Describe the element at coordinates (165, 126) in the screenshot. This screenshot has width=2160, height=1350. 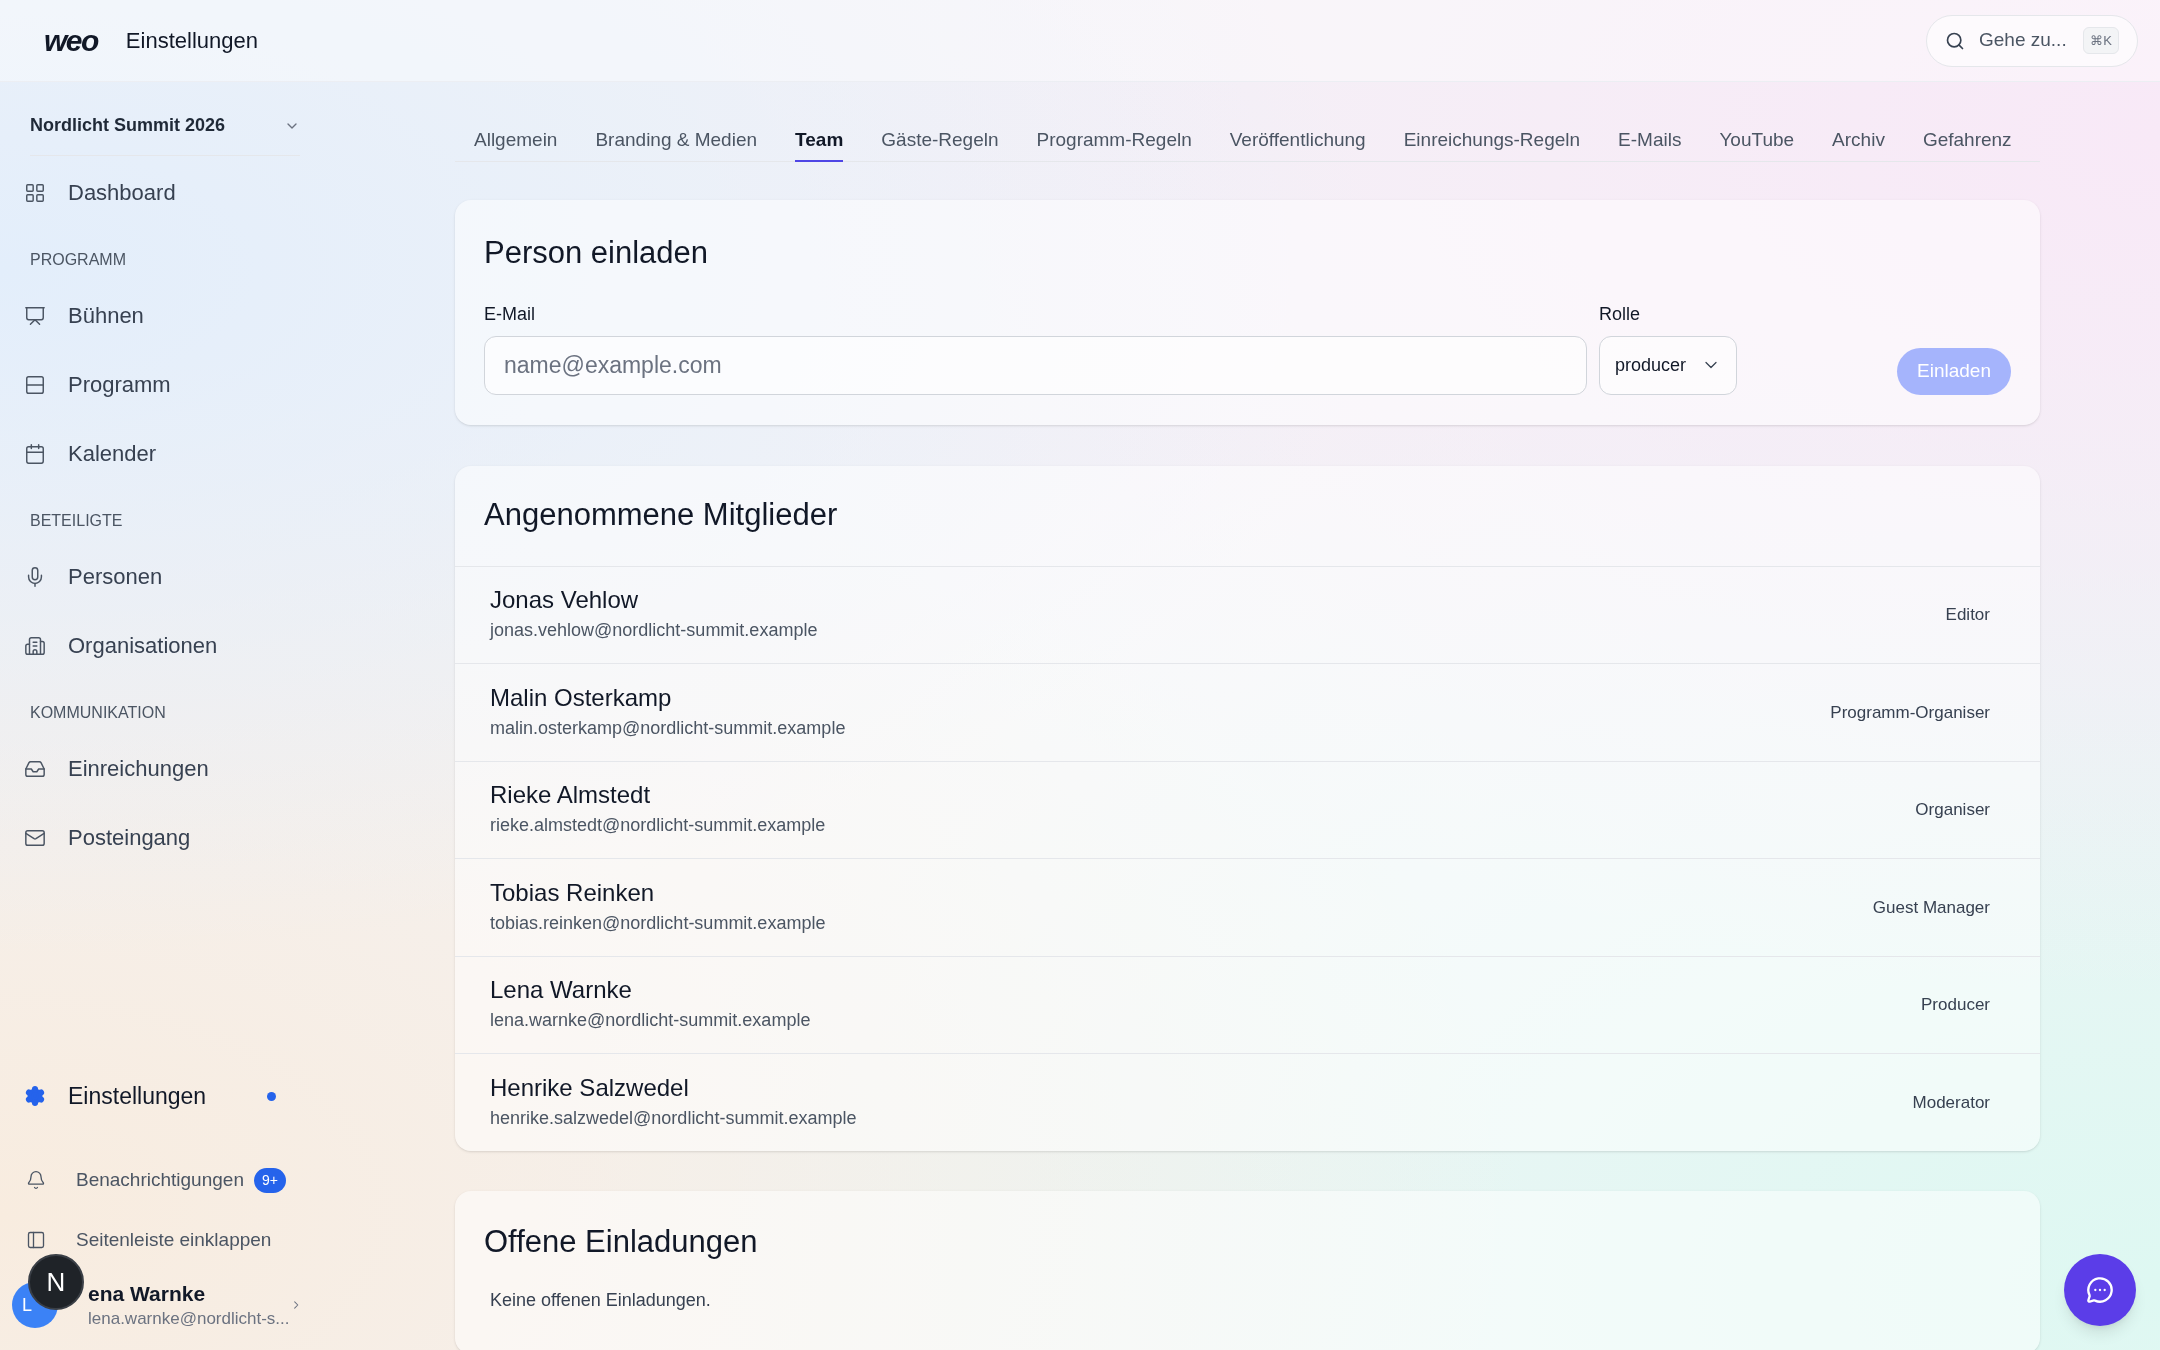
I see `project-selector: Nordlicht Summit 2026` at that location.